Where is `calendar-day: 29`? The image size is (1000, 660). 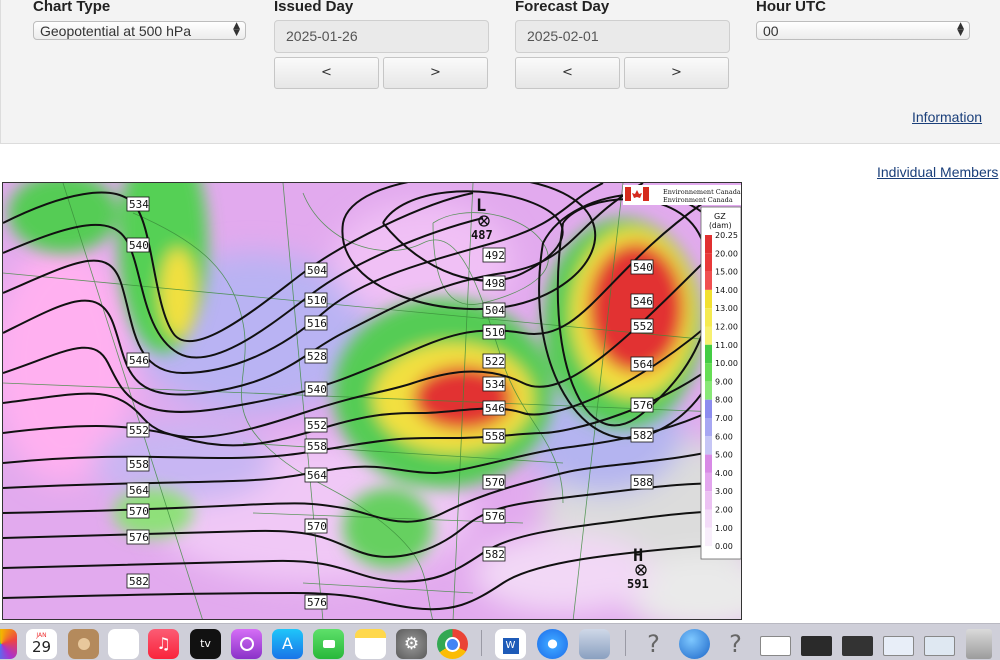 calendar-day: 29 is located at coordinates (41, 647).